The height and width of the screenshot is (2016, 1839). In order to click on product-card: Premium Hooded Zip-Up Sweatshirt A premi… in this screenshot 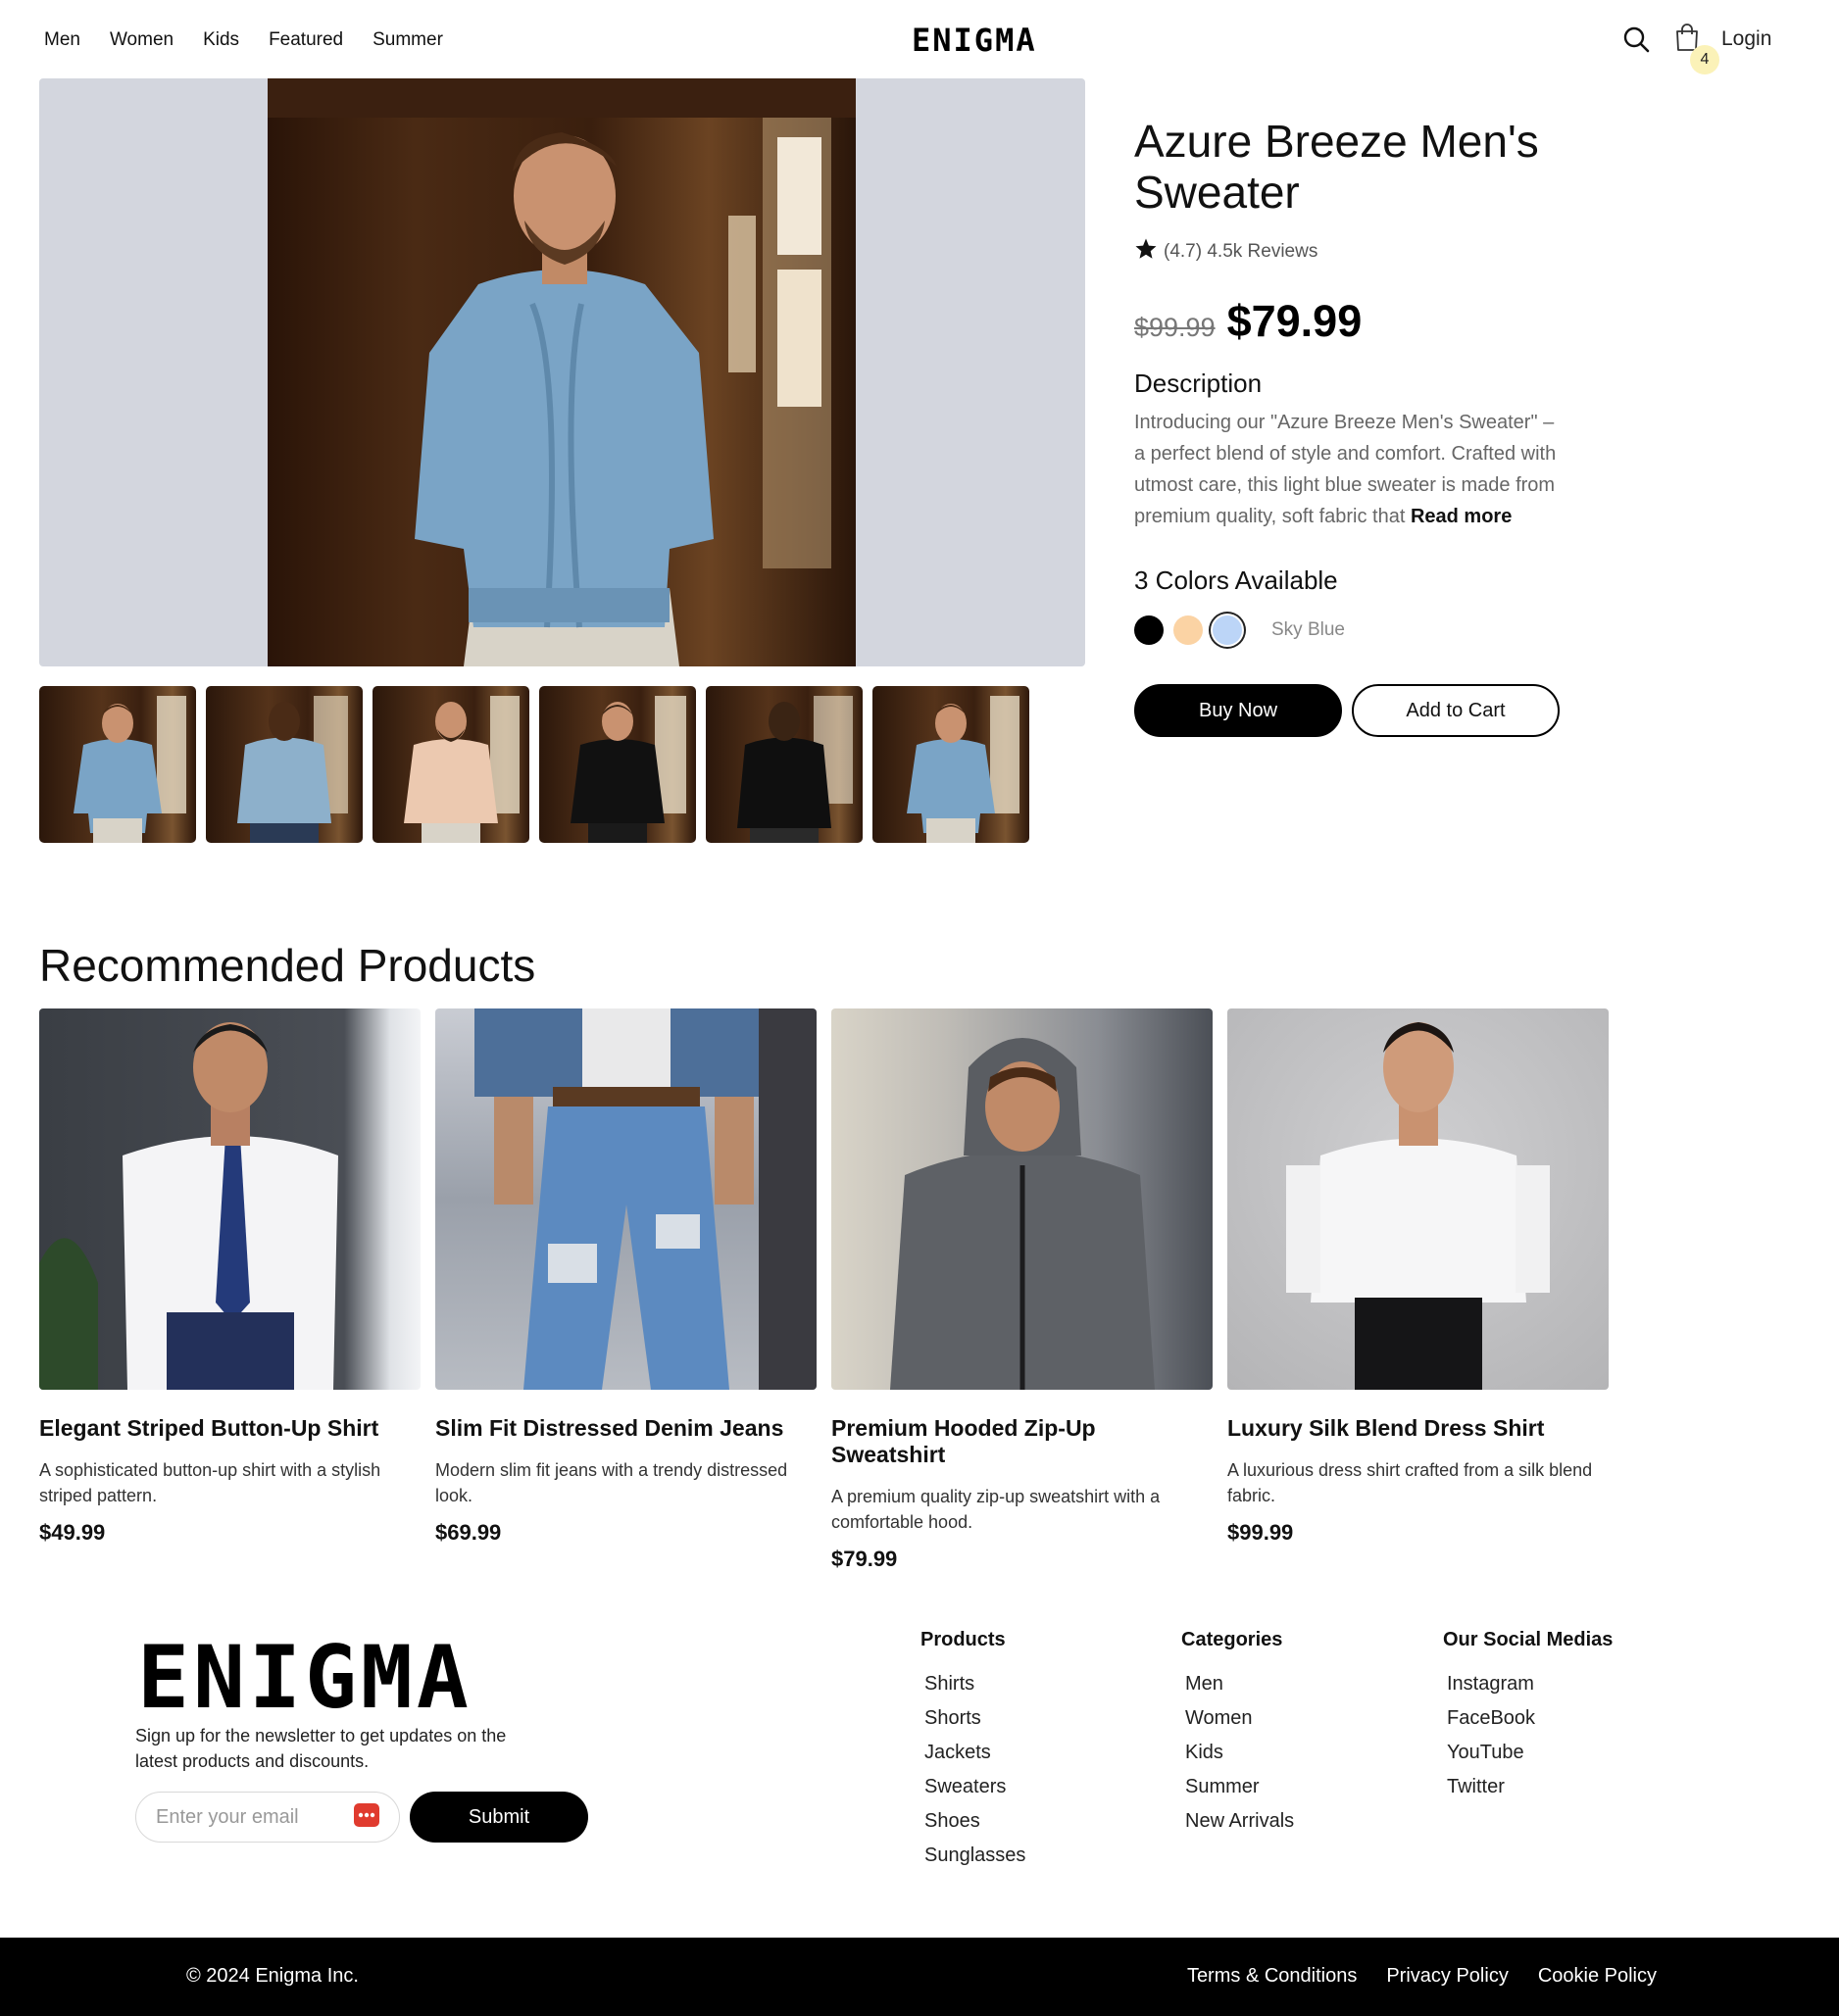, I will do `click(1022, 1290)`.